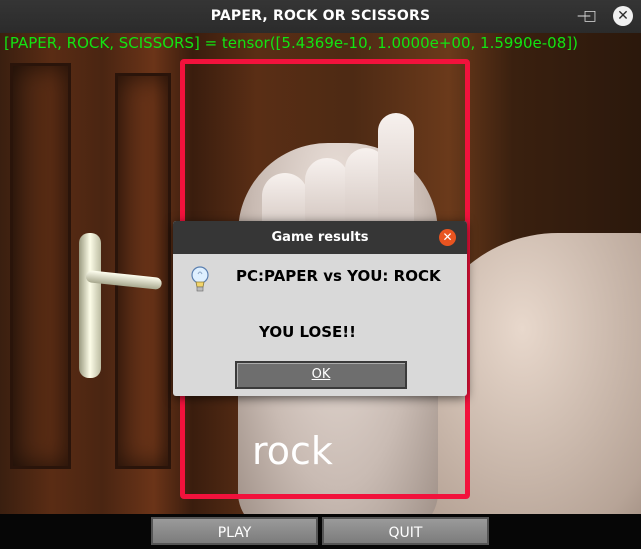 The height and width of the screenshot is (549, 641). I want to click on dialog-titlebar: Game results ✕, so click(320, 237).